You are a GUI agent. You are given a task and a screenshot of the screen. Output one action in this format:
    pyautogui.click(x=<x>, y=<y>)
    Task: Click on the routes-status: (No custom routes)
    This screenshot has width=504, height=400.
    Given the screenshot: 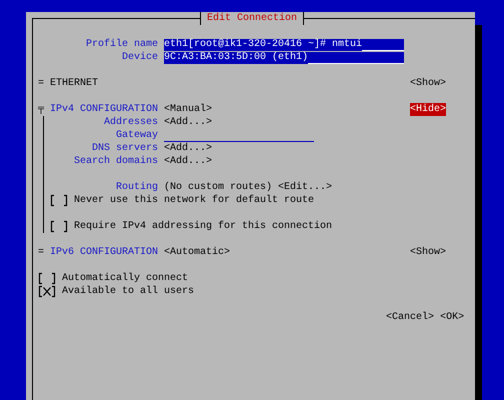 What is the action you would take?
    pyautogui.click(x=218, y=187)
    